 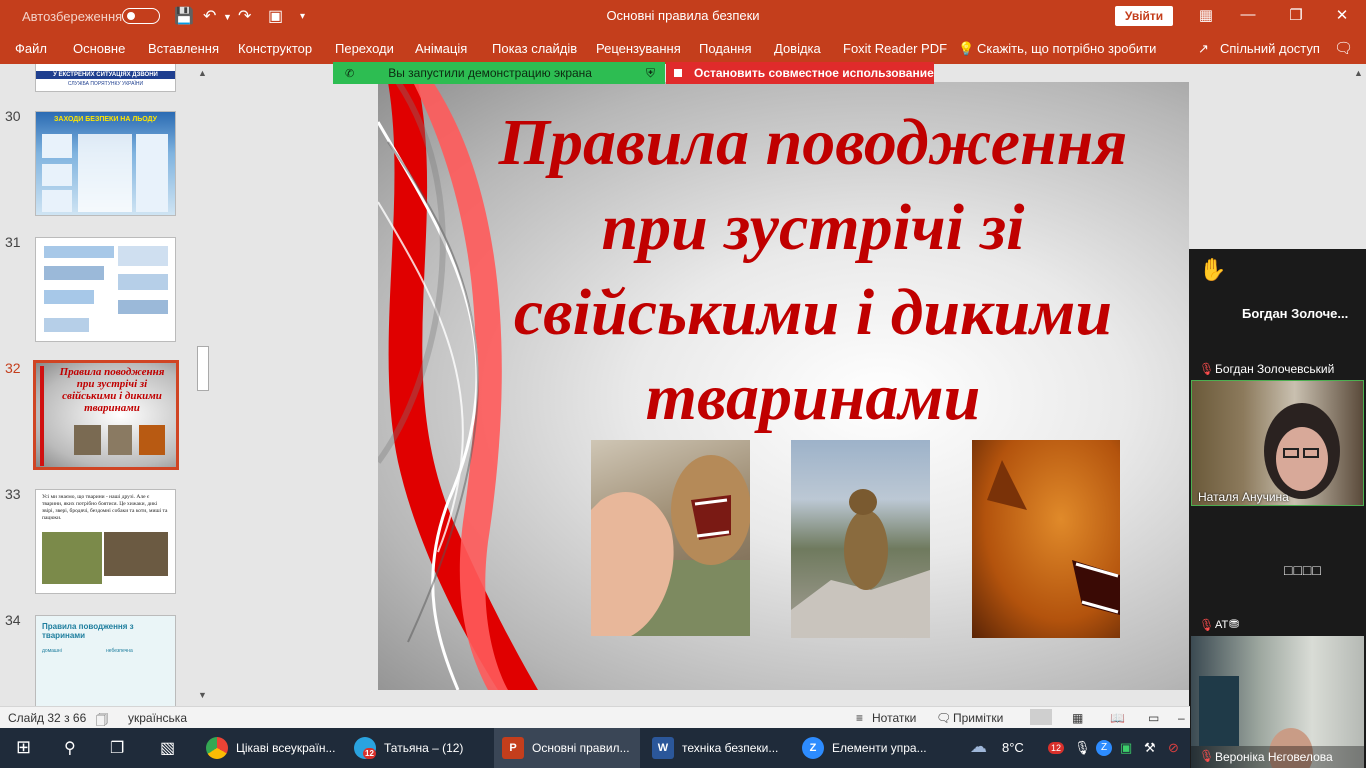 What do you see at coordinates (1222, 625) in the screenshot?
I see `participant-name: АТ` at bounding box center [1222, 625].